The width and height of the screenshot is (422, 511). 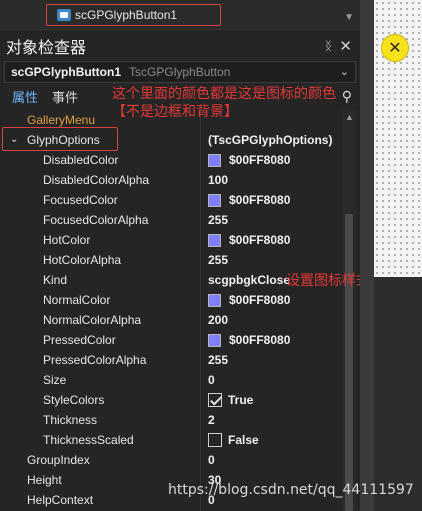 What do you see at coordinates (171, 380) in the screenshot?
I see `property-row: Size 0` at bounding box center [171, 380].